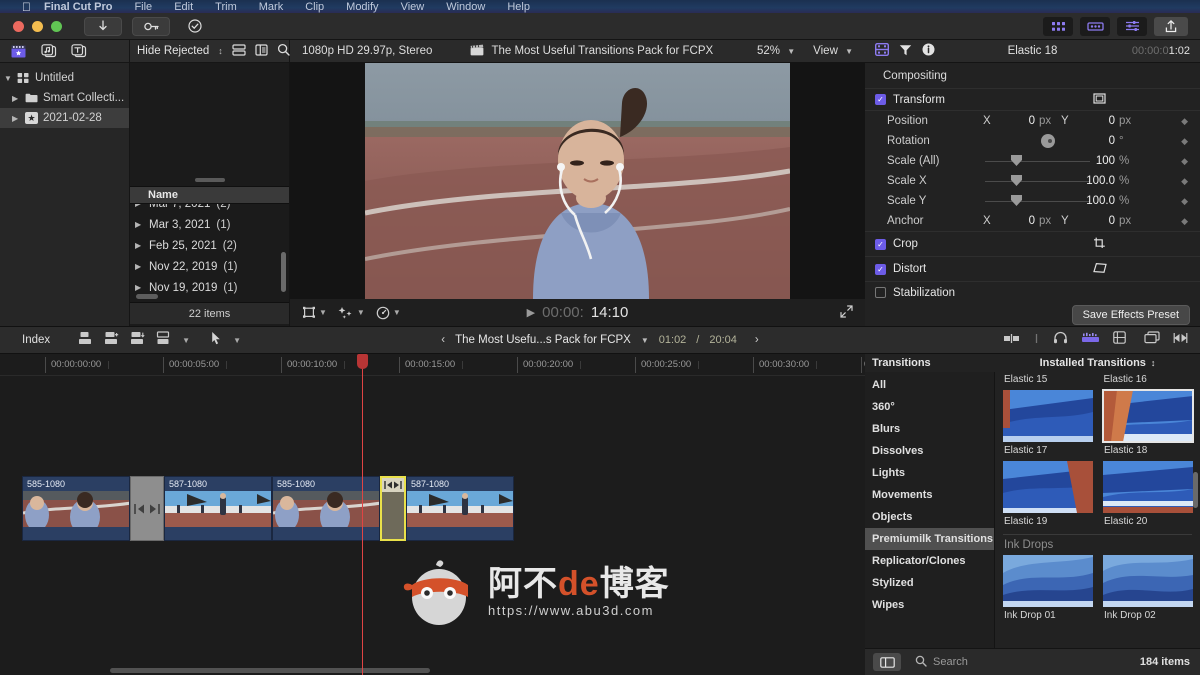 This screenshot has width=1200, height=675. Describe the element at coordinates (1032, 181) in the screenshot. I see `inspector-row-scale-x: Scale X 100.0 % ◆` at that location.